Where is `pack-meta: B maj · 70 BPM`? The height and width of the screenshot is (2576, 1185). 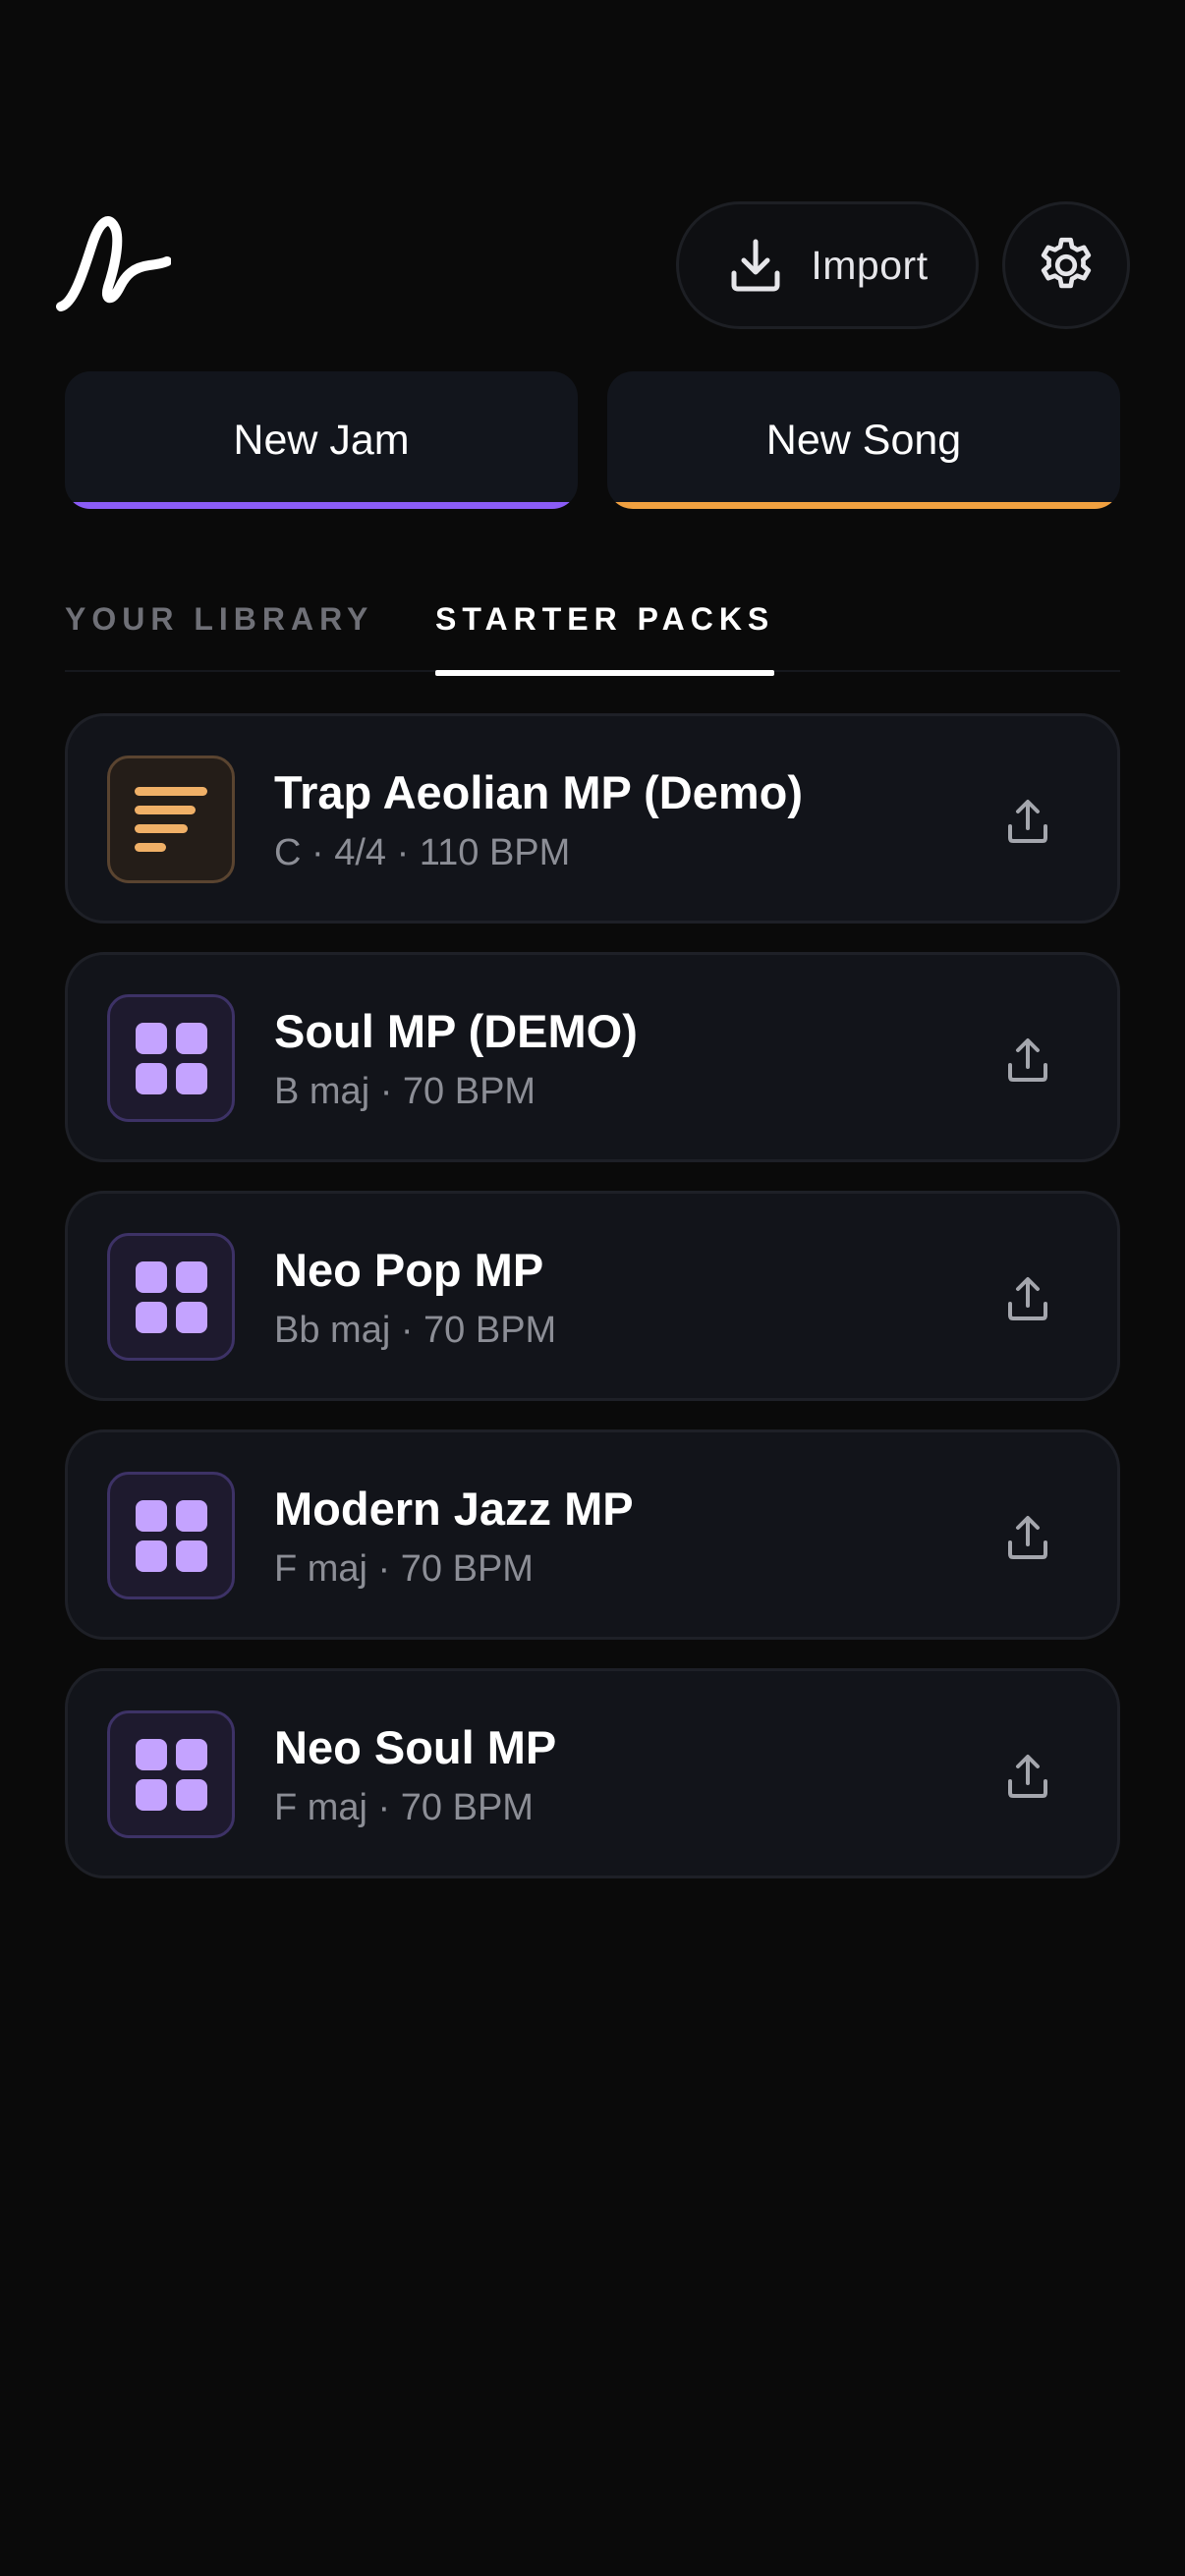
pack-meta: B maj · 70 BPM is located at coordinates (405, 1091).